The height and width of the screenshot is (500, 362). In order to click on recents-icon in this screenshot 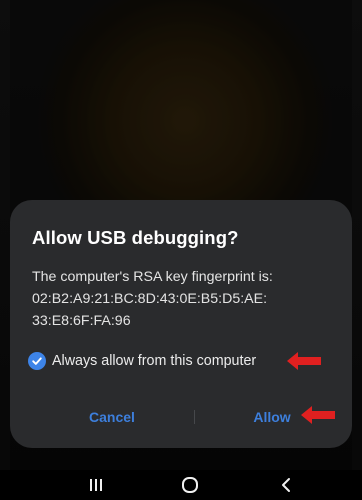, I will do `click(96, 485)`.